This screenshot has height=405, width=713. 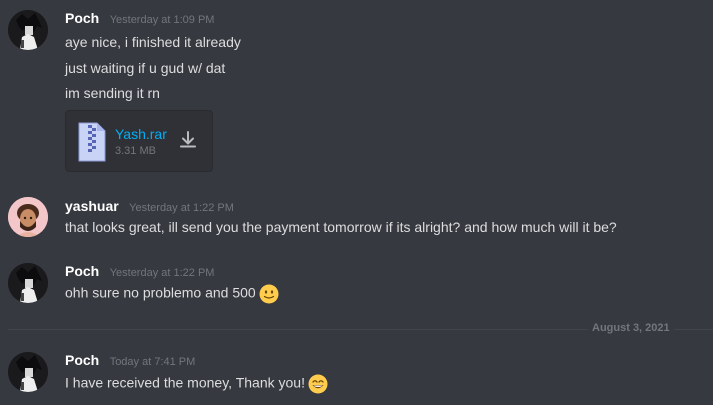 What do you see at coordinates (153, 42) in the screenshot?
I see `message-text: aye nice, i finished it already` at bounding box center [153, 42].